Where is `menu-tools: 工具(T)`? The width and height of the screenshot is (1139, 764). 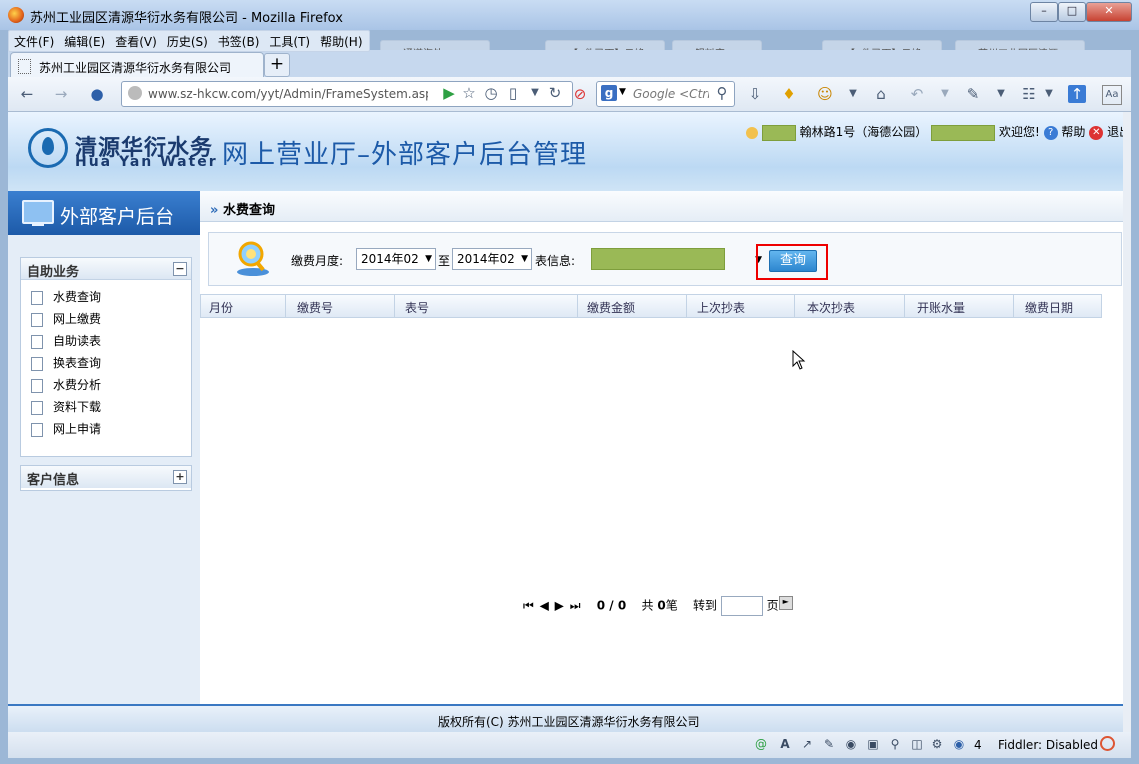
menu-tools: 工具(T) is located at coordinates (289, 41).